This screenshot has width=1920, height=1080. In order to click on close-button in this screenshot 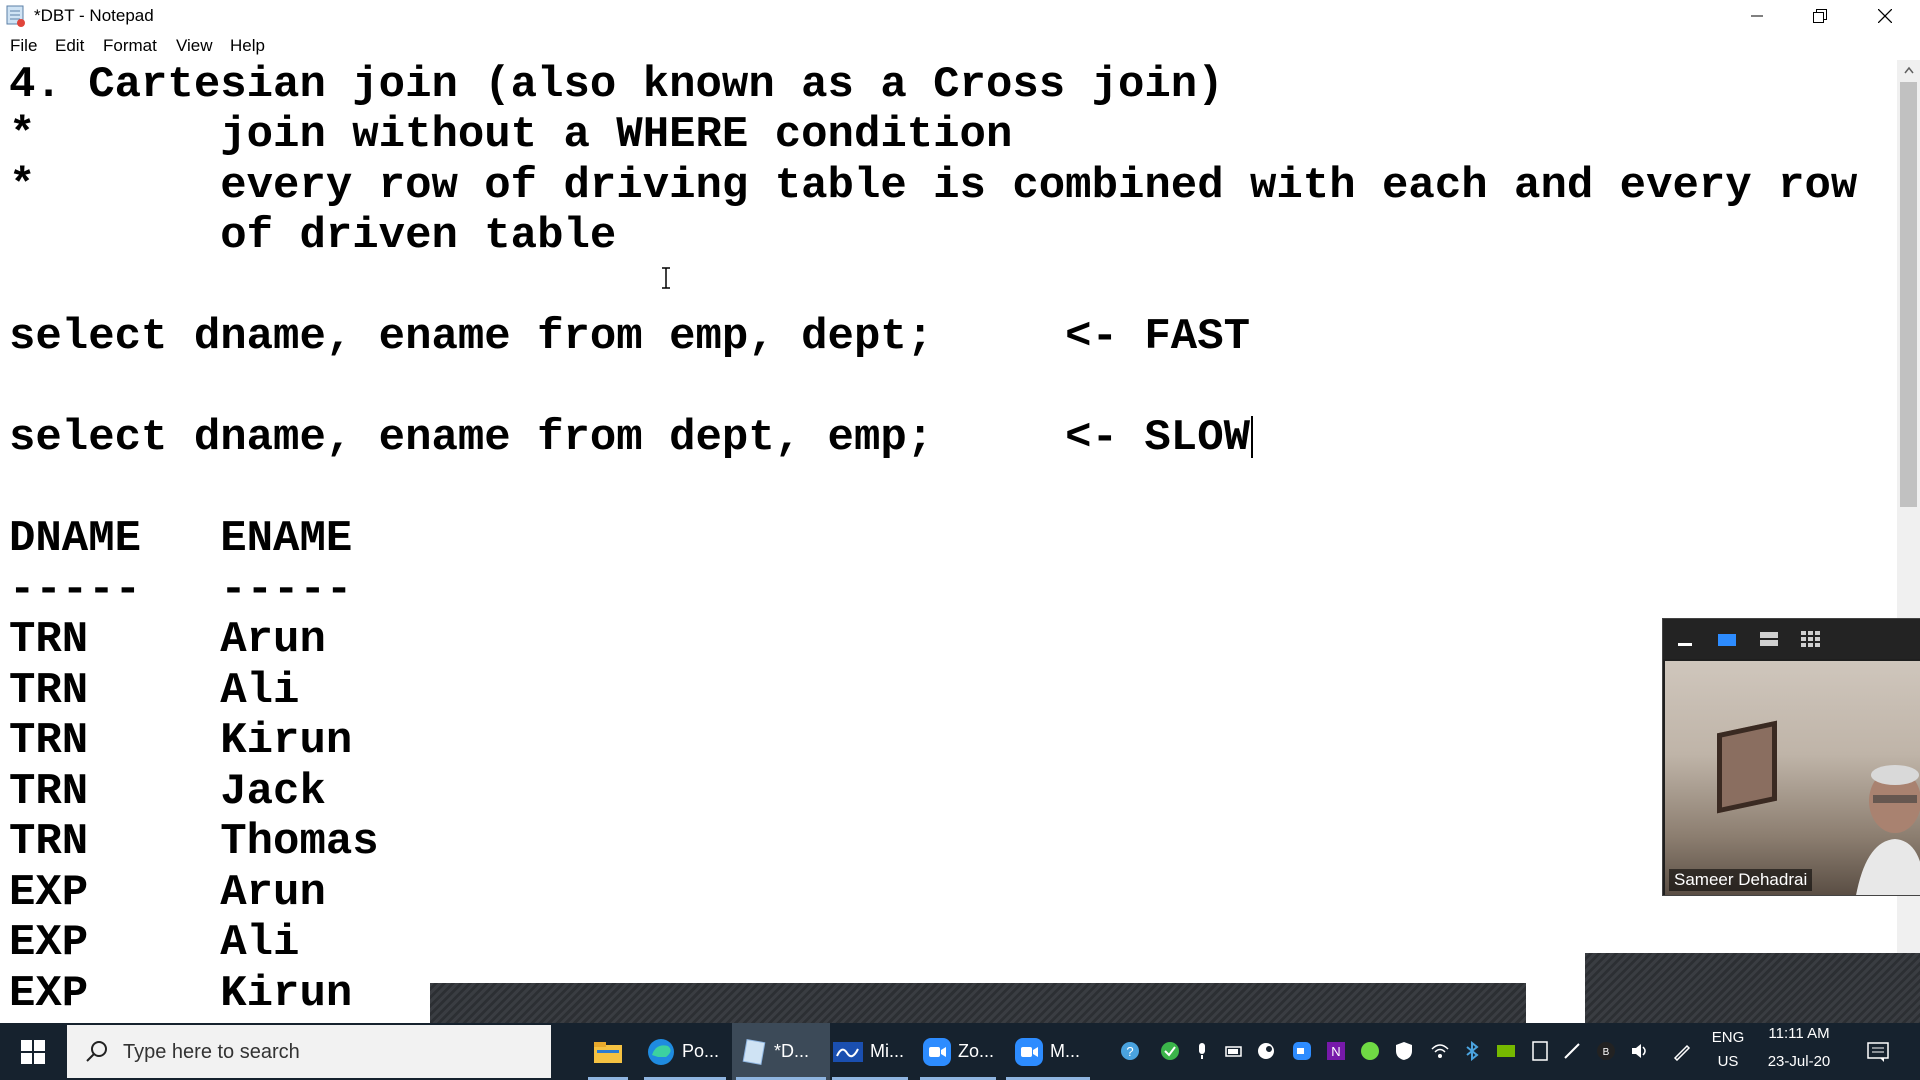, I will do `click(1885, 16)`.